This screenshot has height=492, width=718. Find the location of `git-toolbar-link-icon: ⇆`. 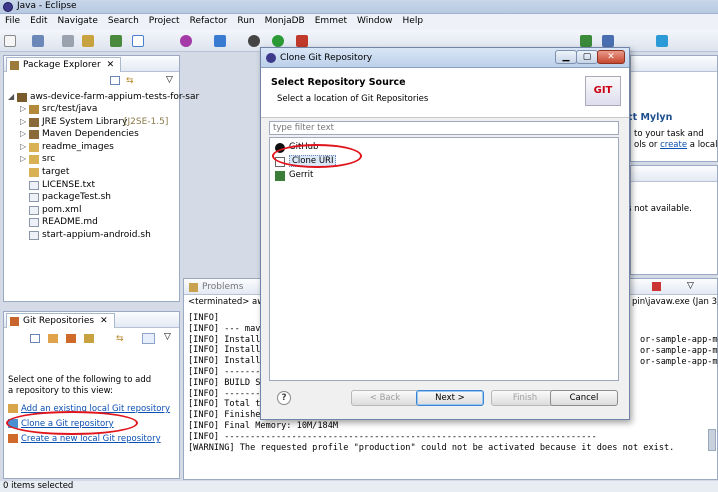

git-toolbar-link-icon: ⇆ is located at coordinates (120, 339).